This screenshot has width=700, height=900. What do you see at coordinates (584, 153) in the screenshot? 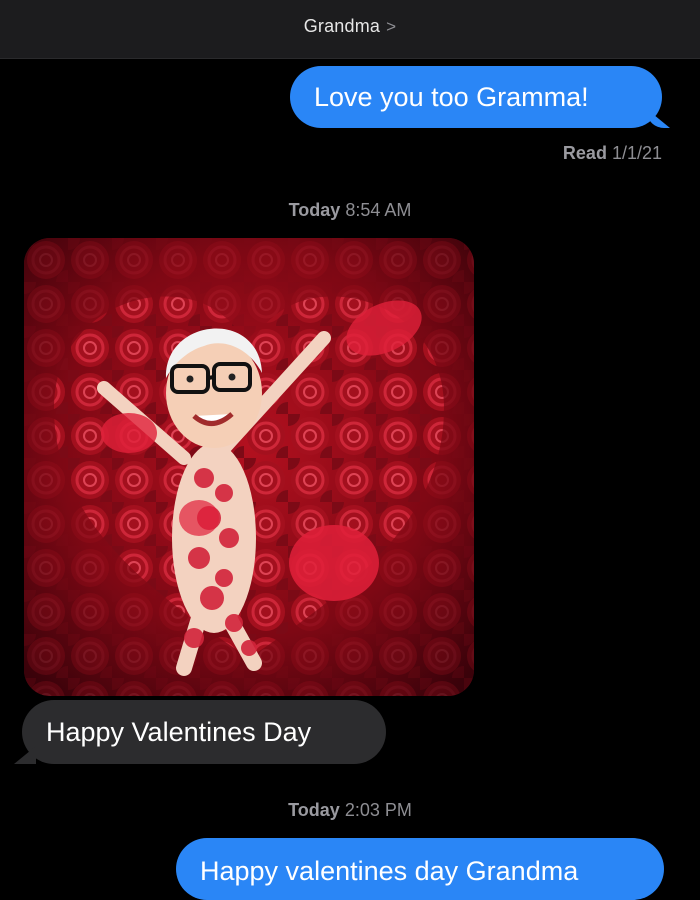
I see `read-label: Read` at bounding box center [584, 153].